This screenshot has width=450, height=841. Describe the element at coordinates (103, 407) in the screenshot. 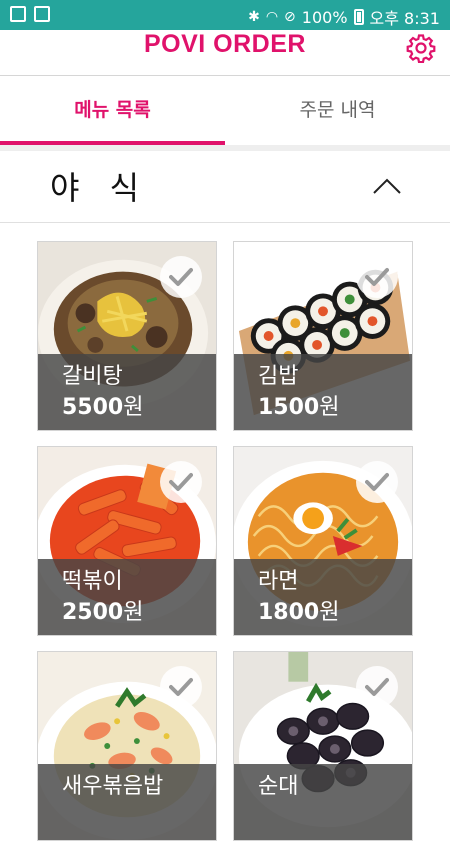

I see `menu-item-price: 5500원` at that location.